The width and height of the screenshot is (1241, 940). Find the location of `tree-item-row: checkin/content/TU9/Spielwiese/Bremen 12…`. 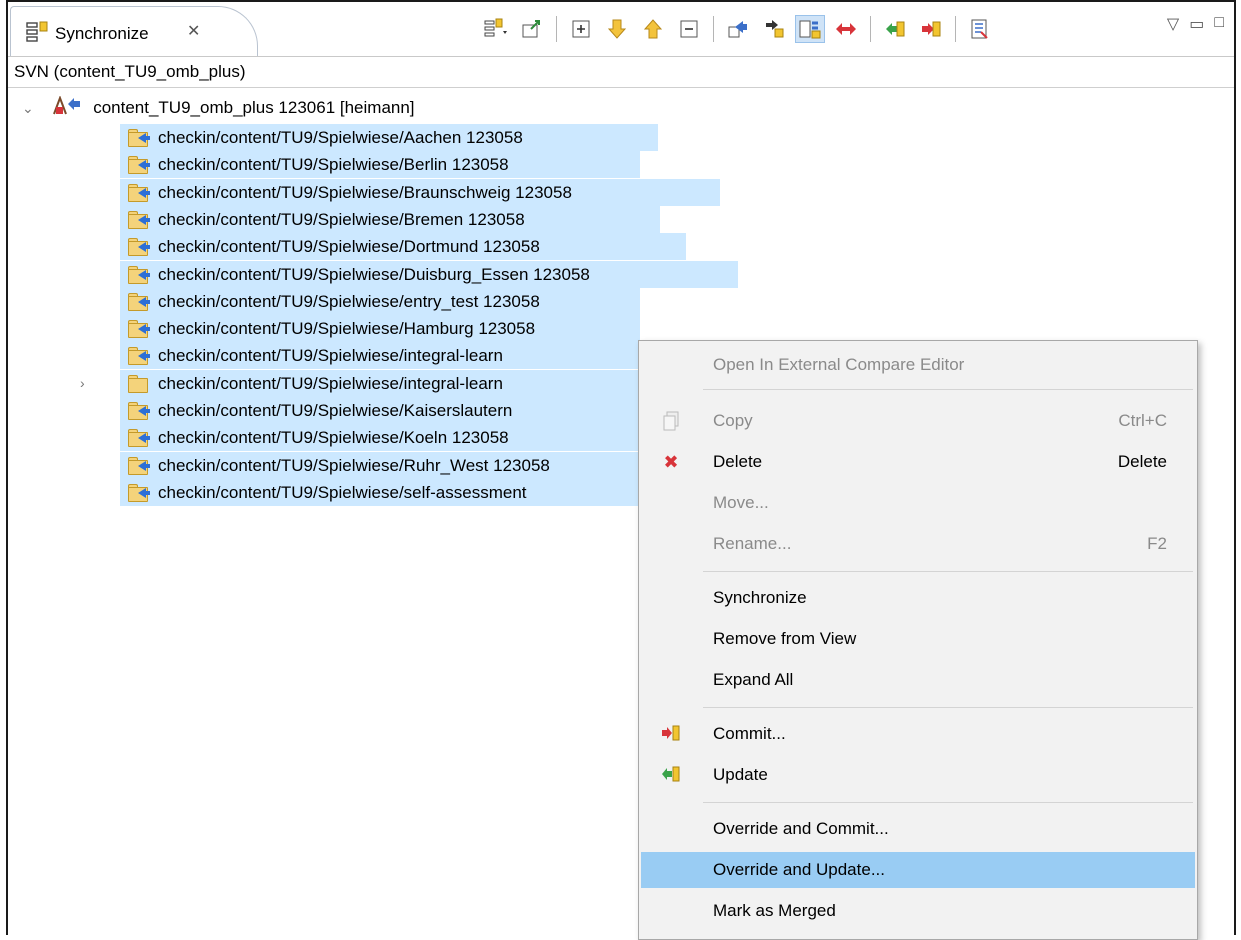

tree-item-row: checkin/content/TU9/Spielwiese/Bremen 12… is located at coordinates (390, 219).